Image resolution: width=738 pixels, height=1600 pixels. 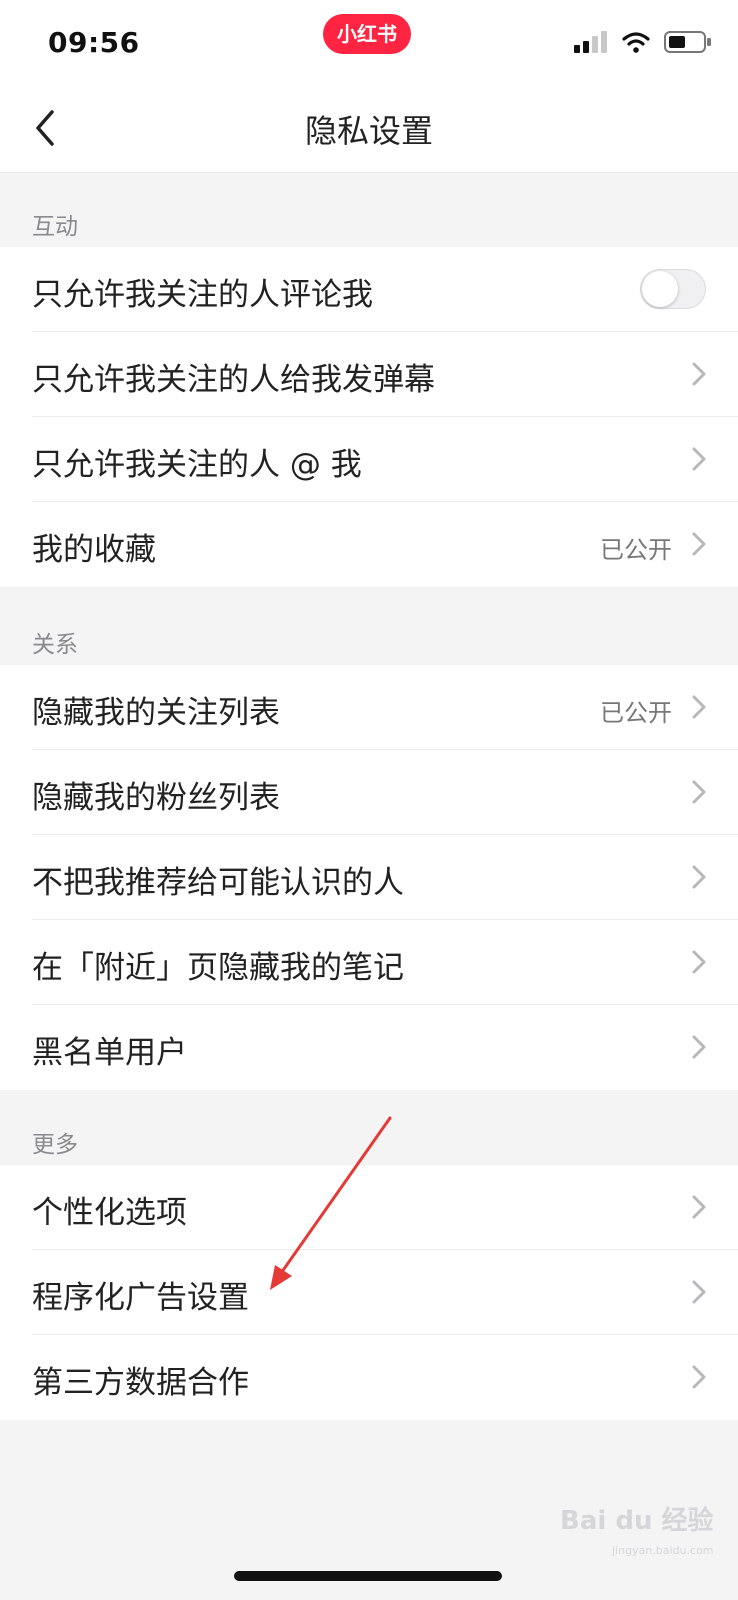 I want to click on setting-label: 只允许我关注的人评论我, so click(x=202, y=295).